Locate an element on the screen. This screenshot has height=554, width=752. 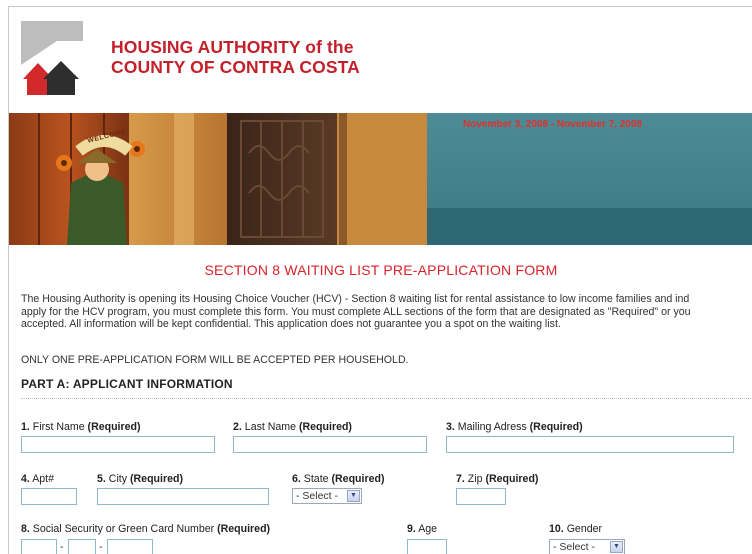
field-number: 7. is located at coordinates (460, 479).